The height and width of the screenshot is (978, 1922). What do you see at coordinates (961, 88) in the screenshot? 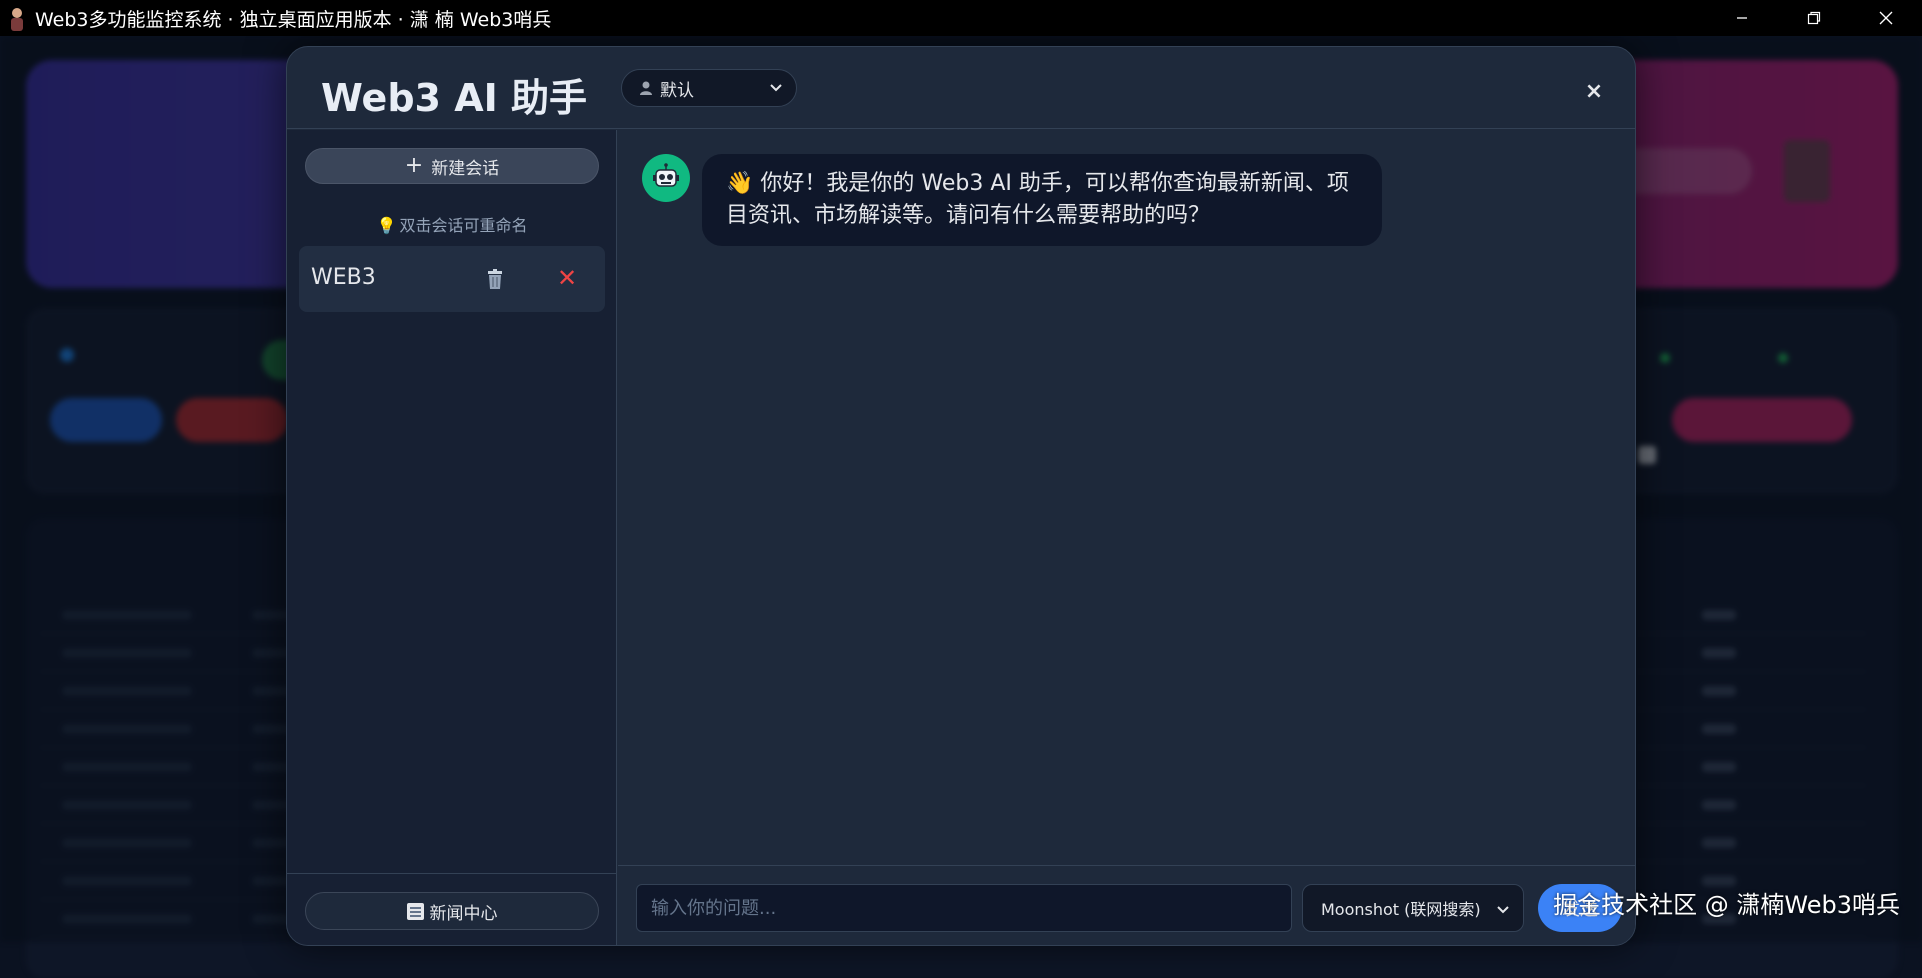
I see `modal-header: Web3 AI 助手 默认 ×` at bounding box center [961, 88].